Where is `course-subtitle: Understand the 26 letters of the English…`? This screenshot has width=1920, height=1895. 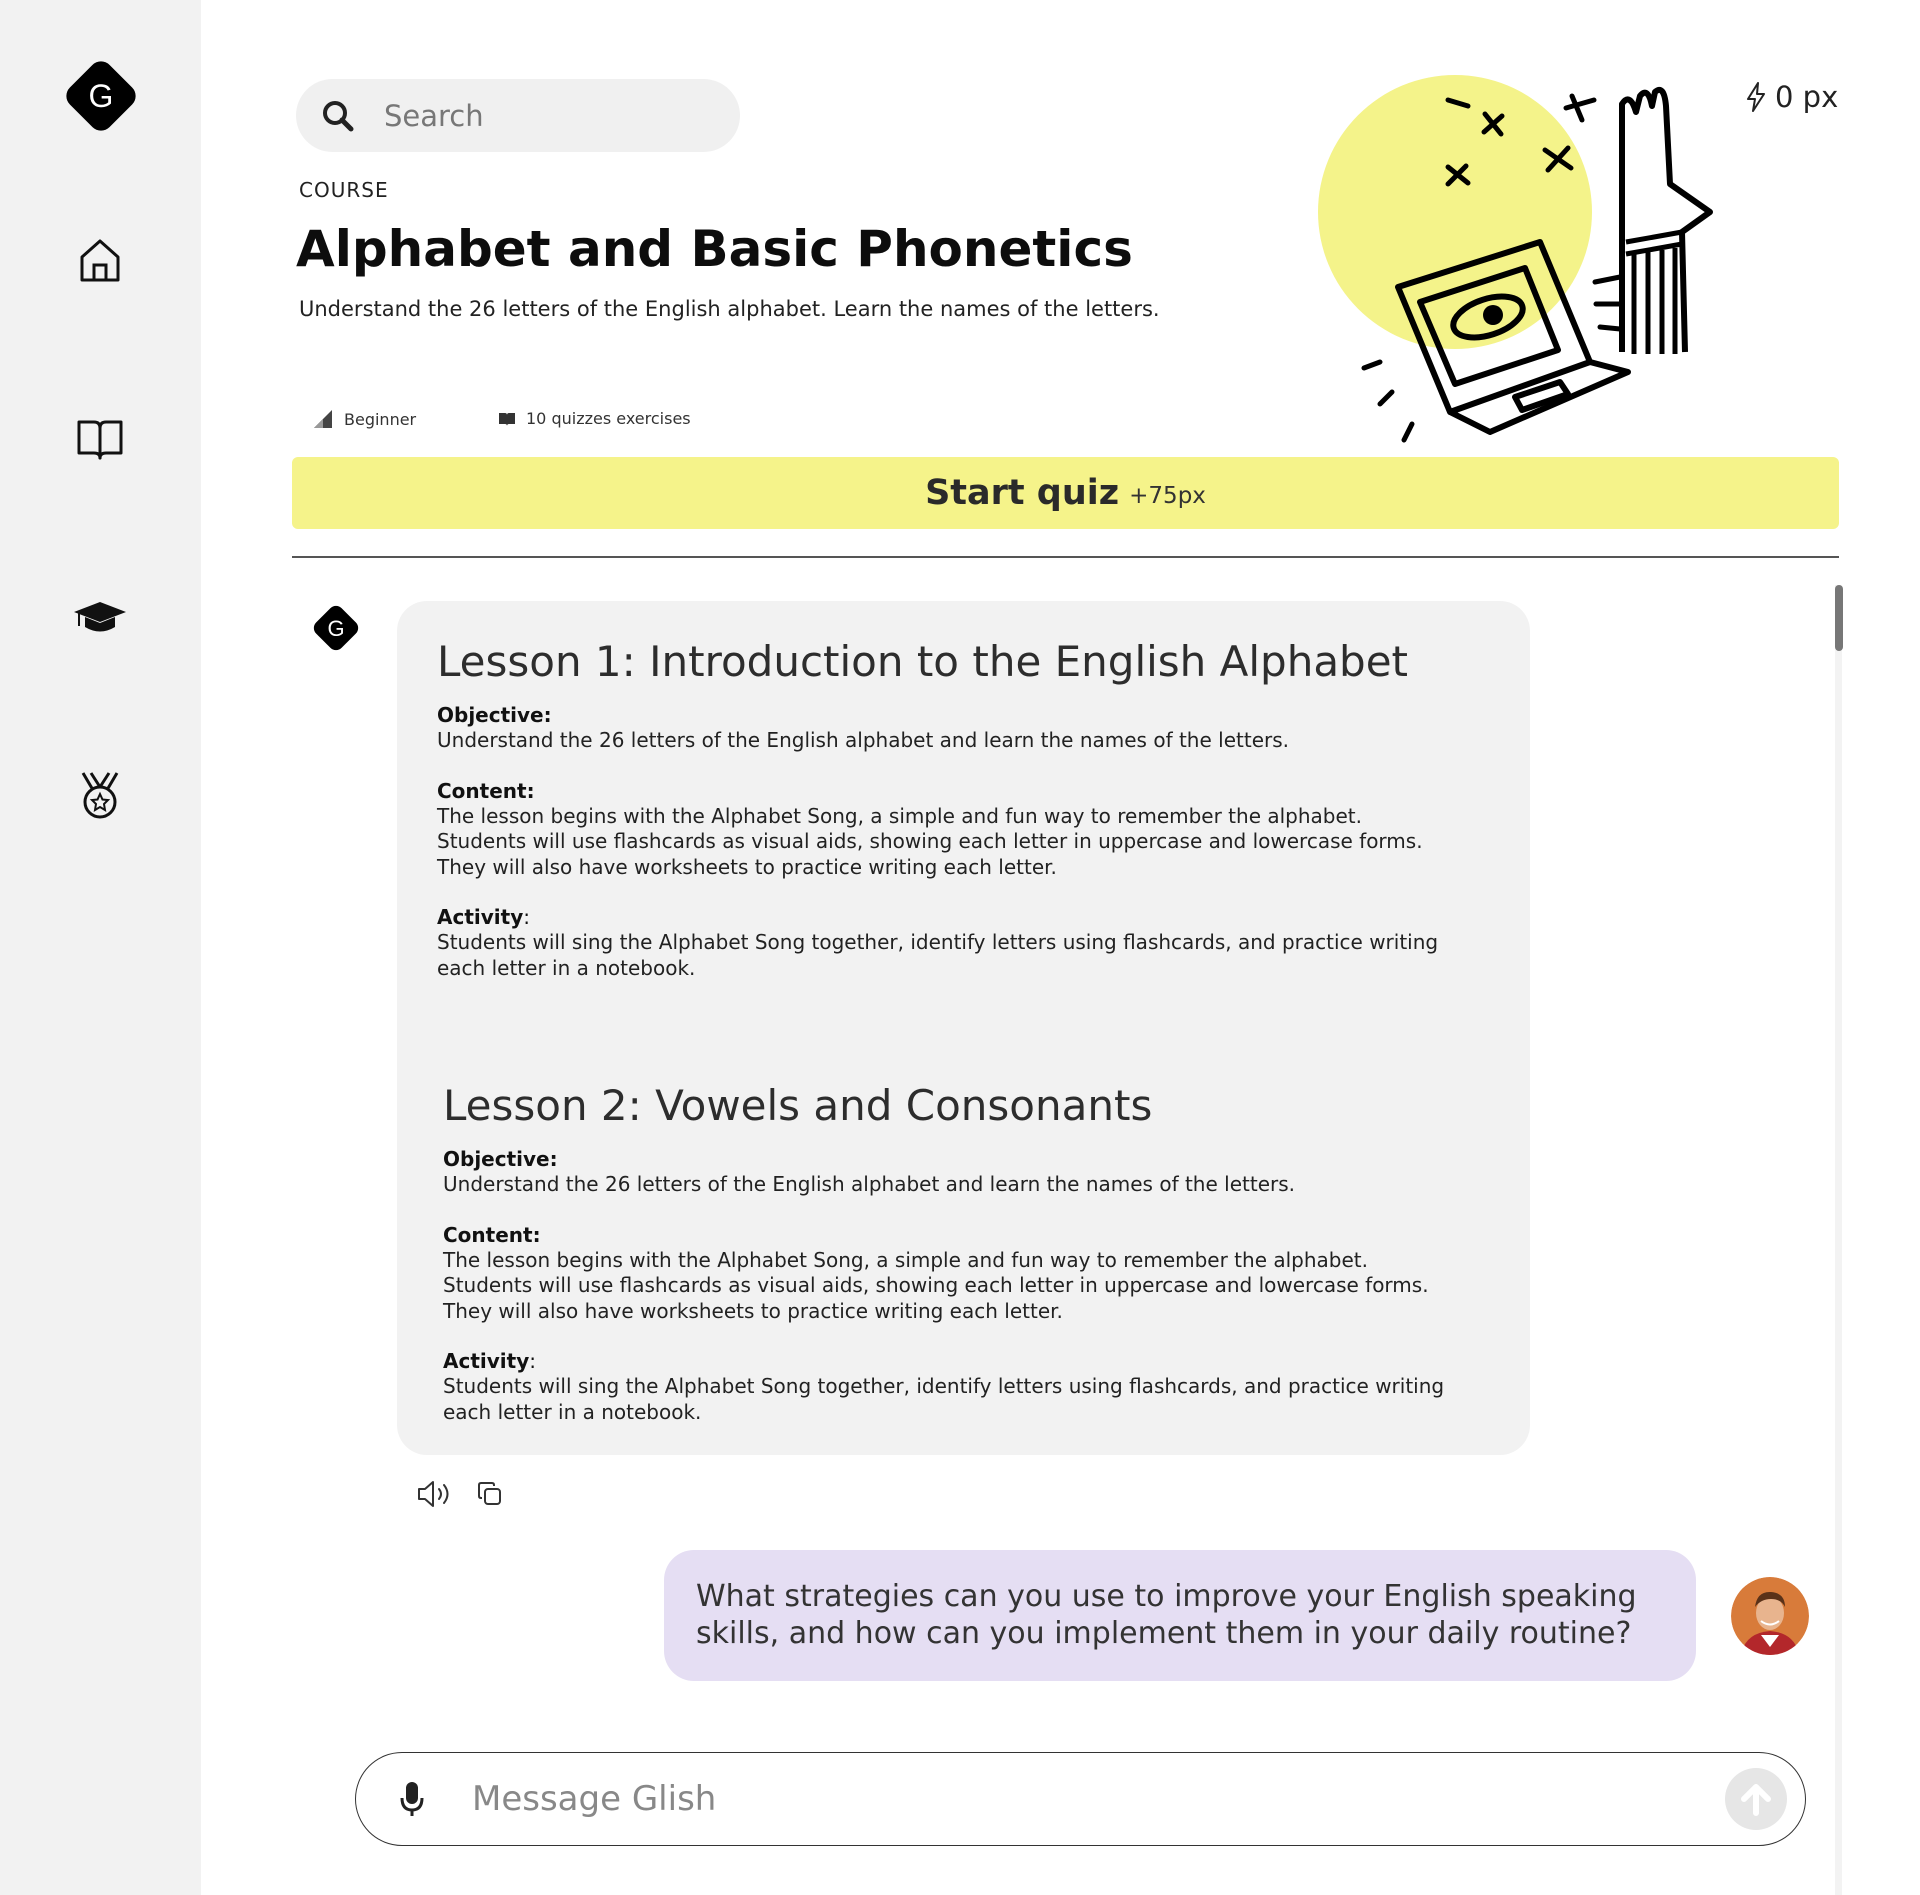
course-subtitle: Understand the 26 letters of the English… is located at coordinates (729, 309).